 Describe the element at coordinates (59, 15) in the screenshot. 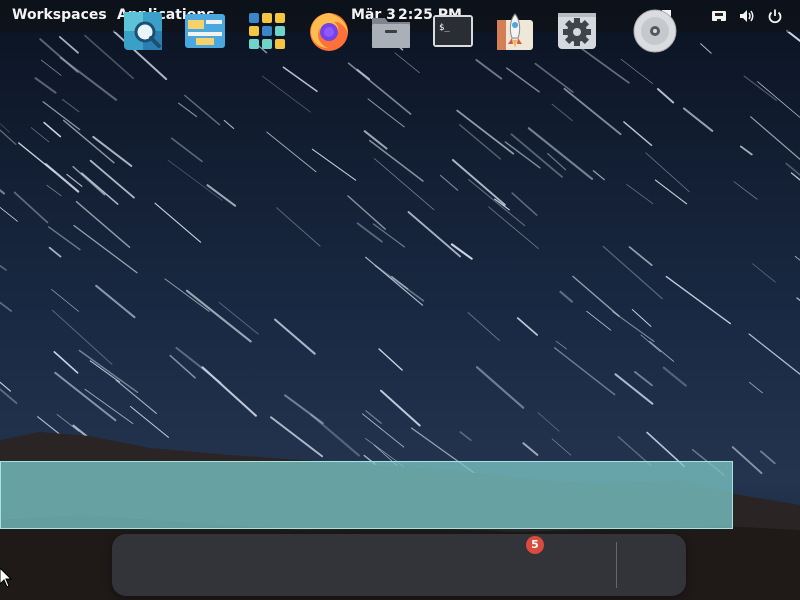

I see `workspaces-button: Workspaces` at that location.